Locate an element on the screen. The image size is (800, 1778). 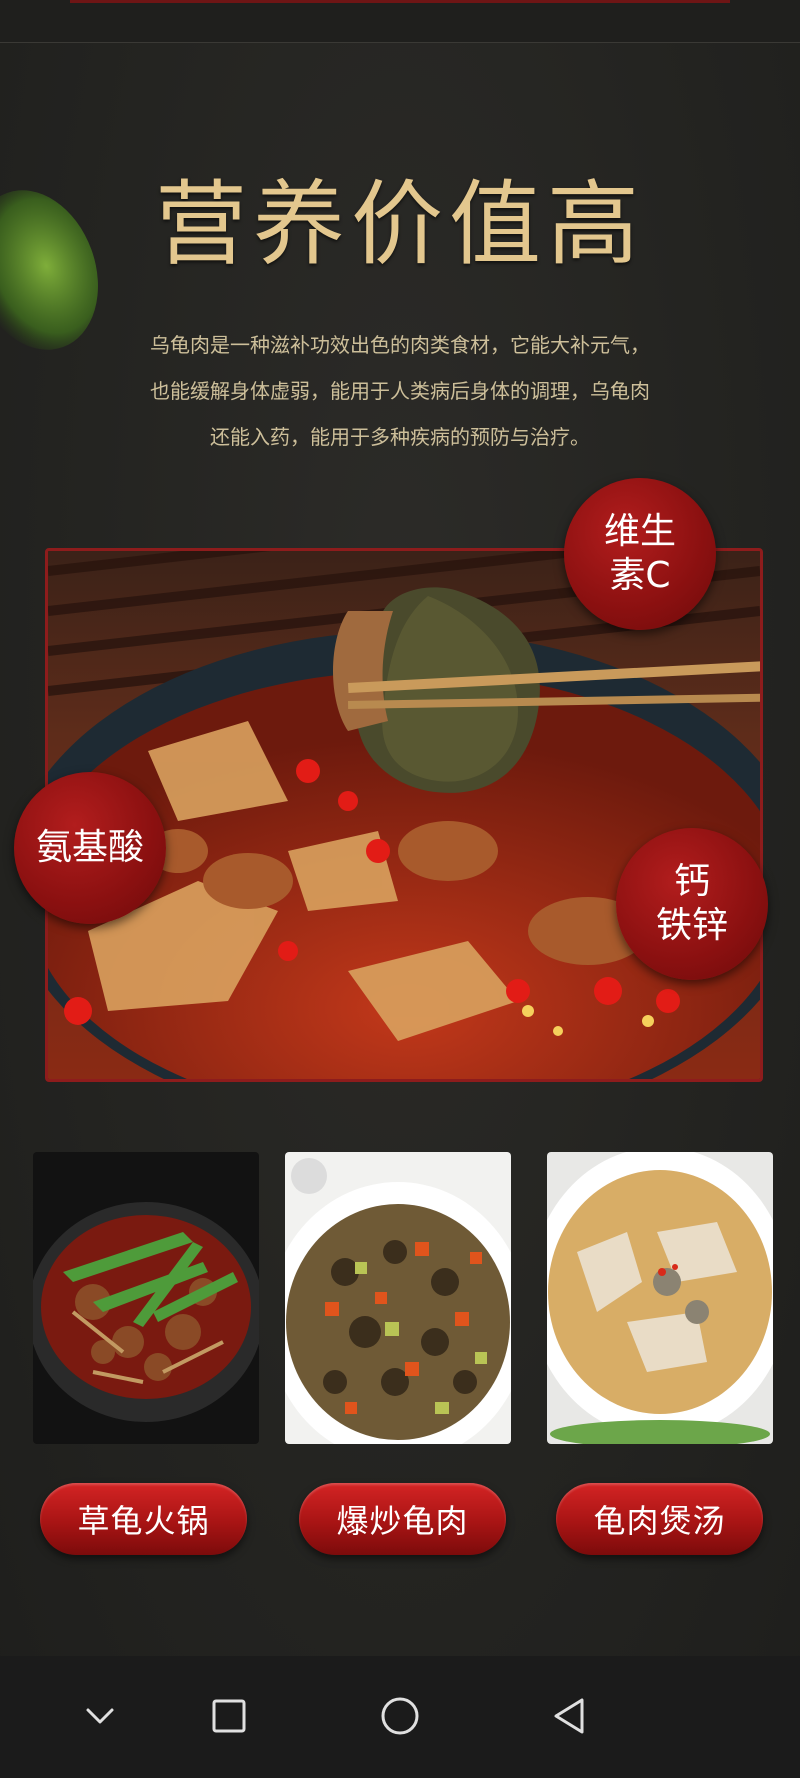
chevron-down-icon is located at coordinates (100, 1716).